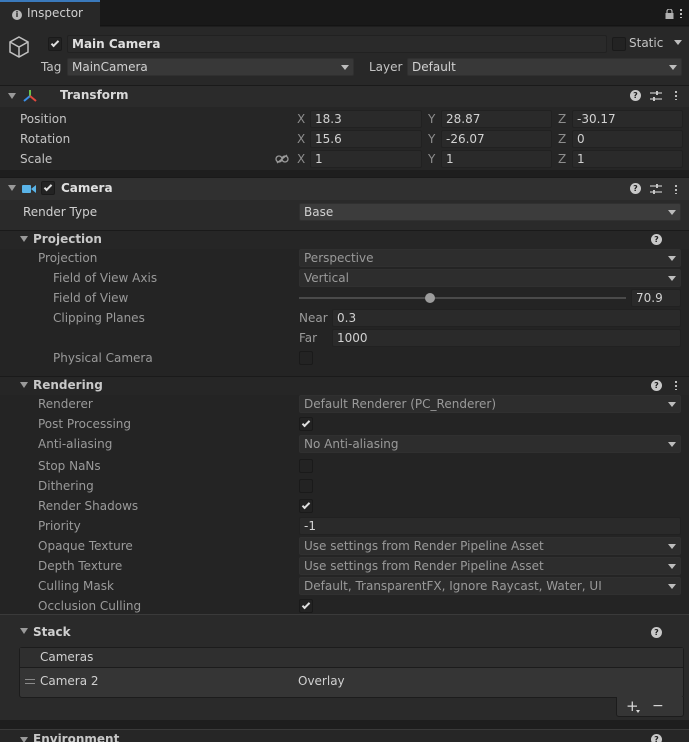 Image resolution: width=689 pixels, height=742 pixels. Describe the element at coordinates (306, 486) in the screenshot. I see `dithering-checkbox` at that location.